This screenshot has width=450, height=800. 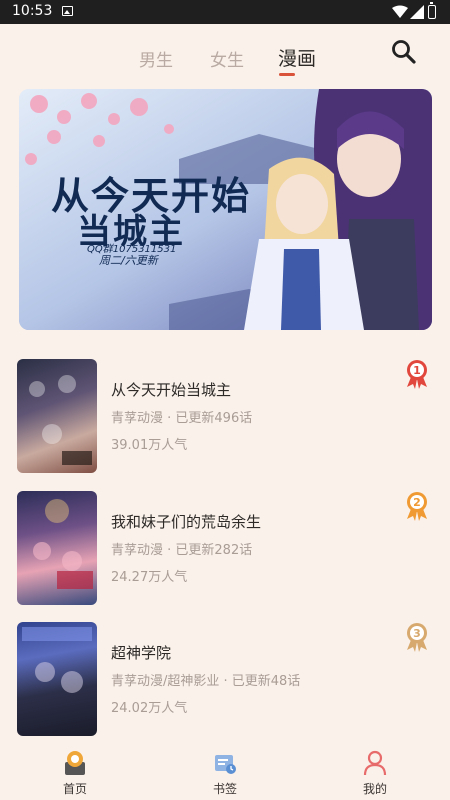 I want to click on rank-2-medal-icon: 2, so click(x=417, y=506).